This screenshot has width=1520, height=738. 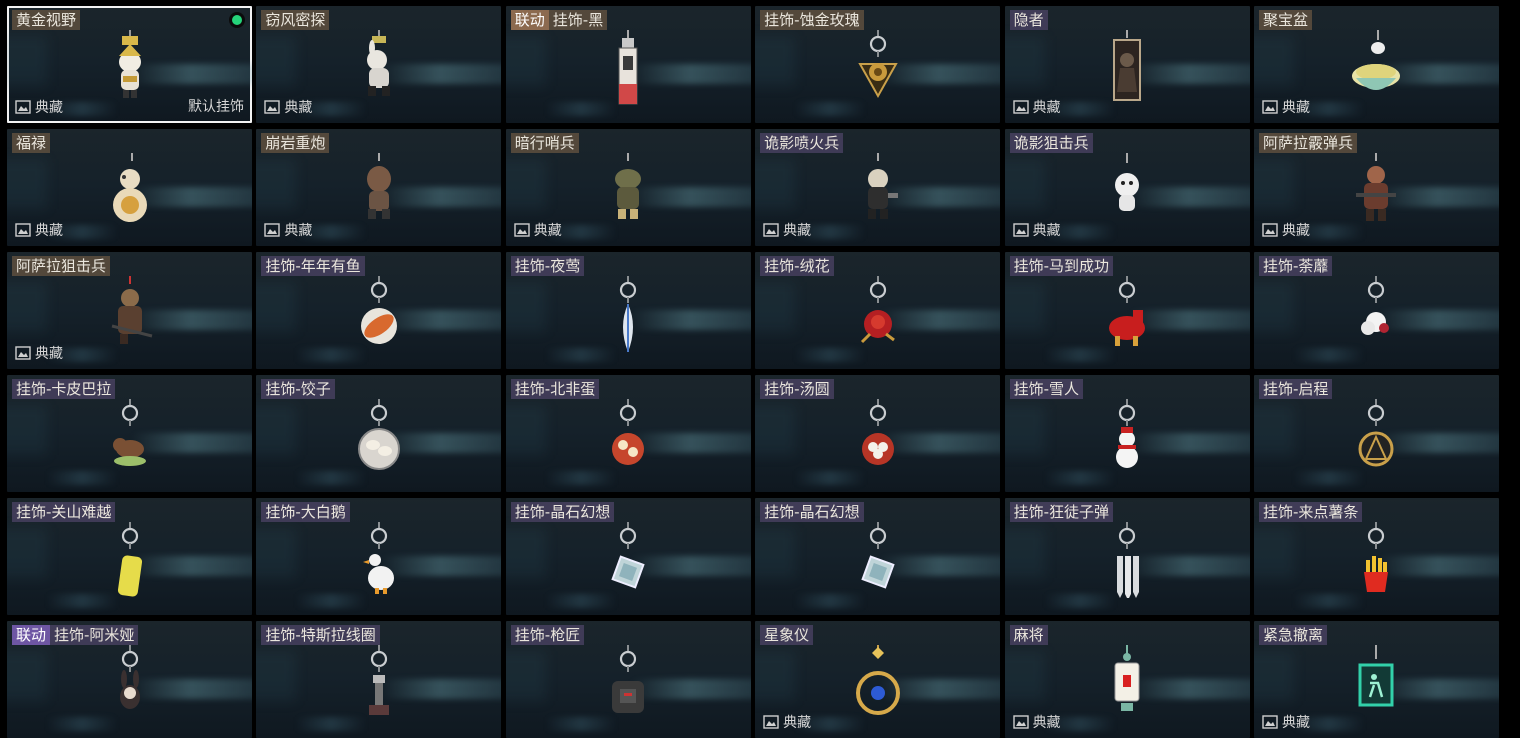 I want to click on charm-card: 挂饰-特斯拉线圈, so click(x=379, y=679).